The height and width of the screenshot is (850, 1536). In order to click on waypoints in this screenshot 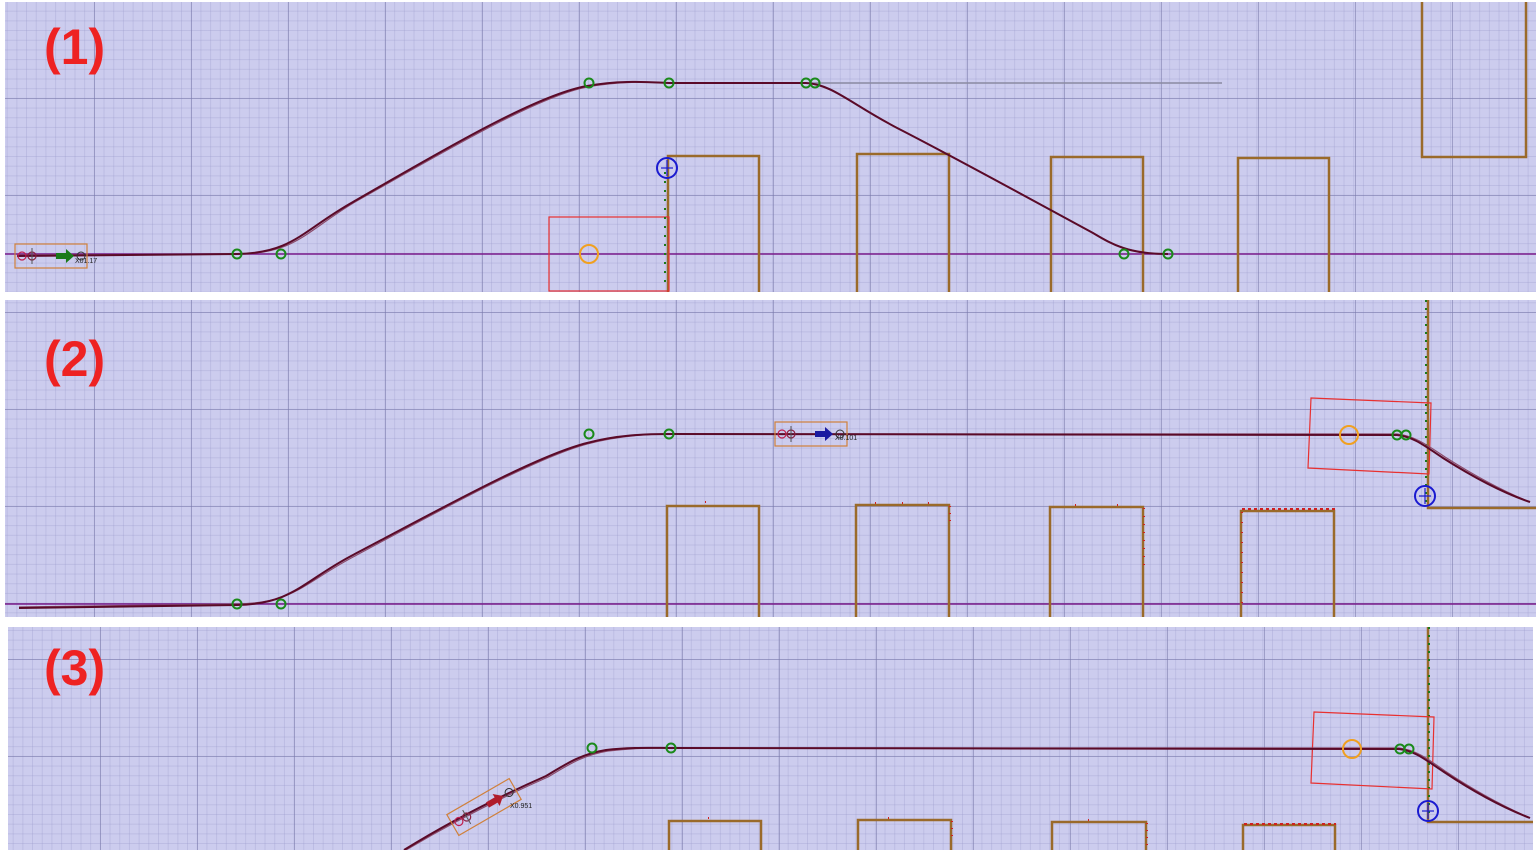, I will do `click(702, 168)`.